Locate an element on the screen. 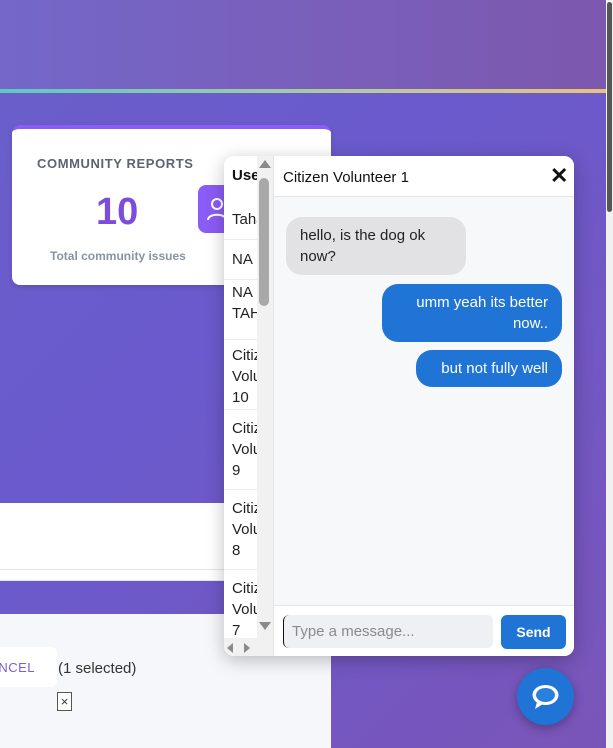  user-list-hscrollbar is located at coordinates (248, 647).